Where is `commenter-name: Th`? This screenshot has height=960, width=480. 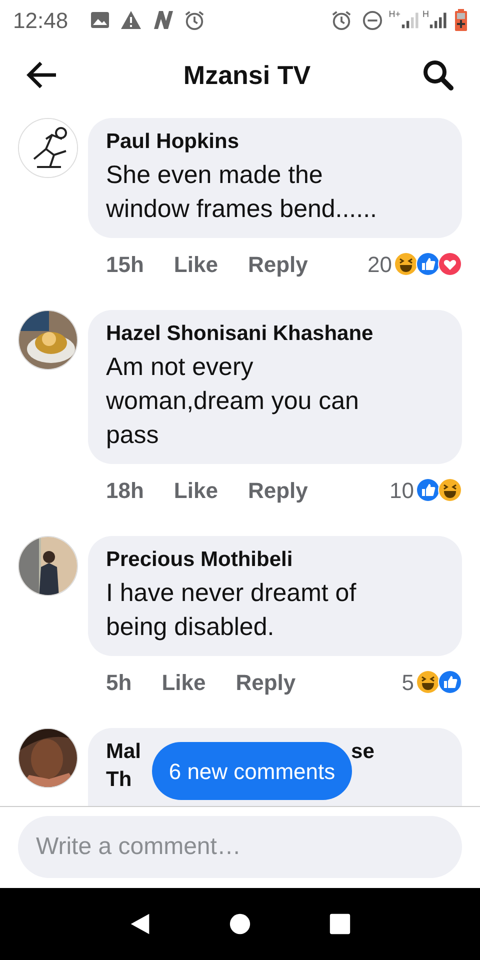 commenter-name: Th is located at coordinates (119, 780).